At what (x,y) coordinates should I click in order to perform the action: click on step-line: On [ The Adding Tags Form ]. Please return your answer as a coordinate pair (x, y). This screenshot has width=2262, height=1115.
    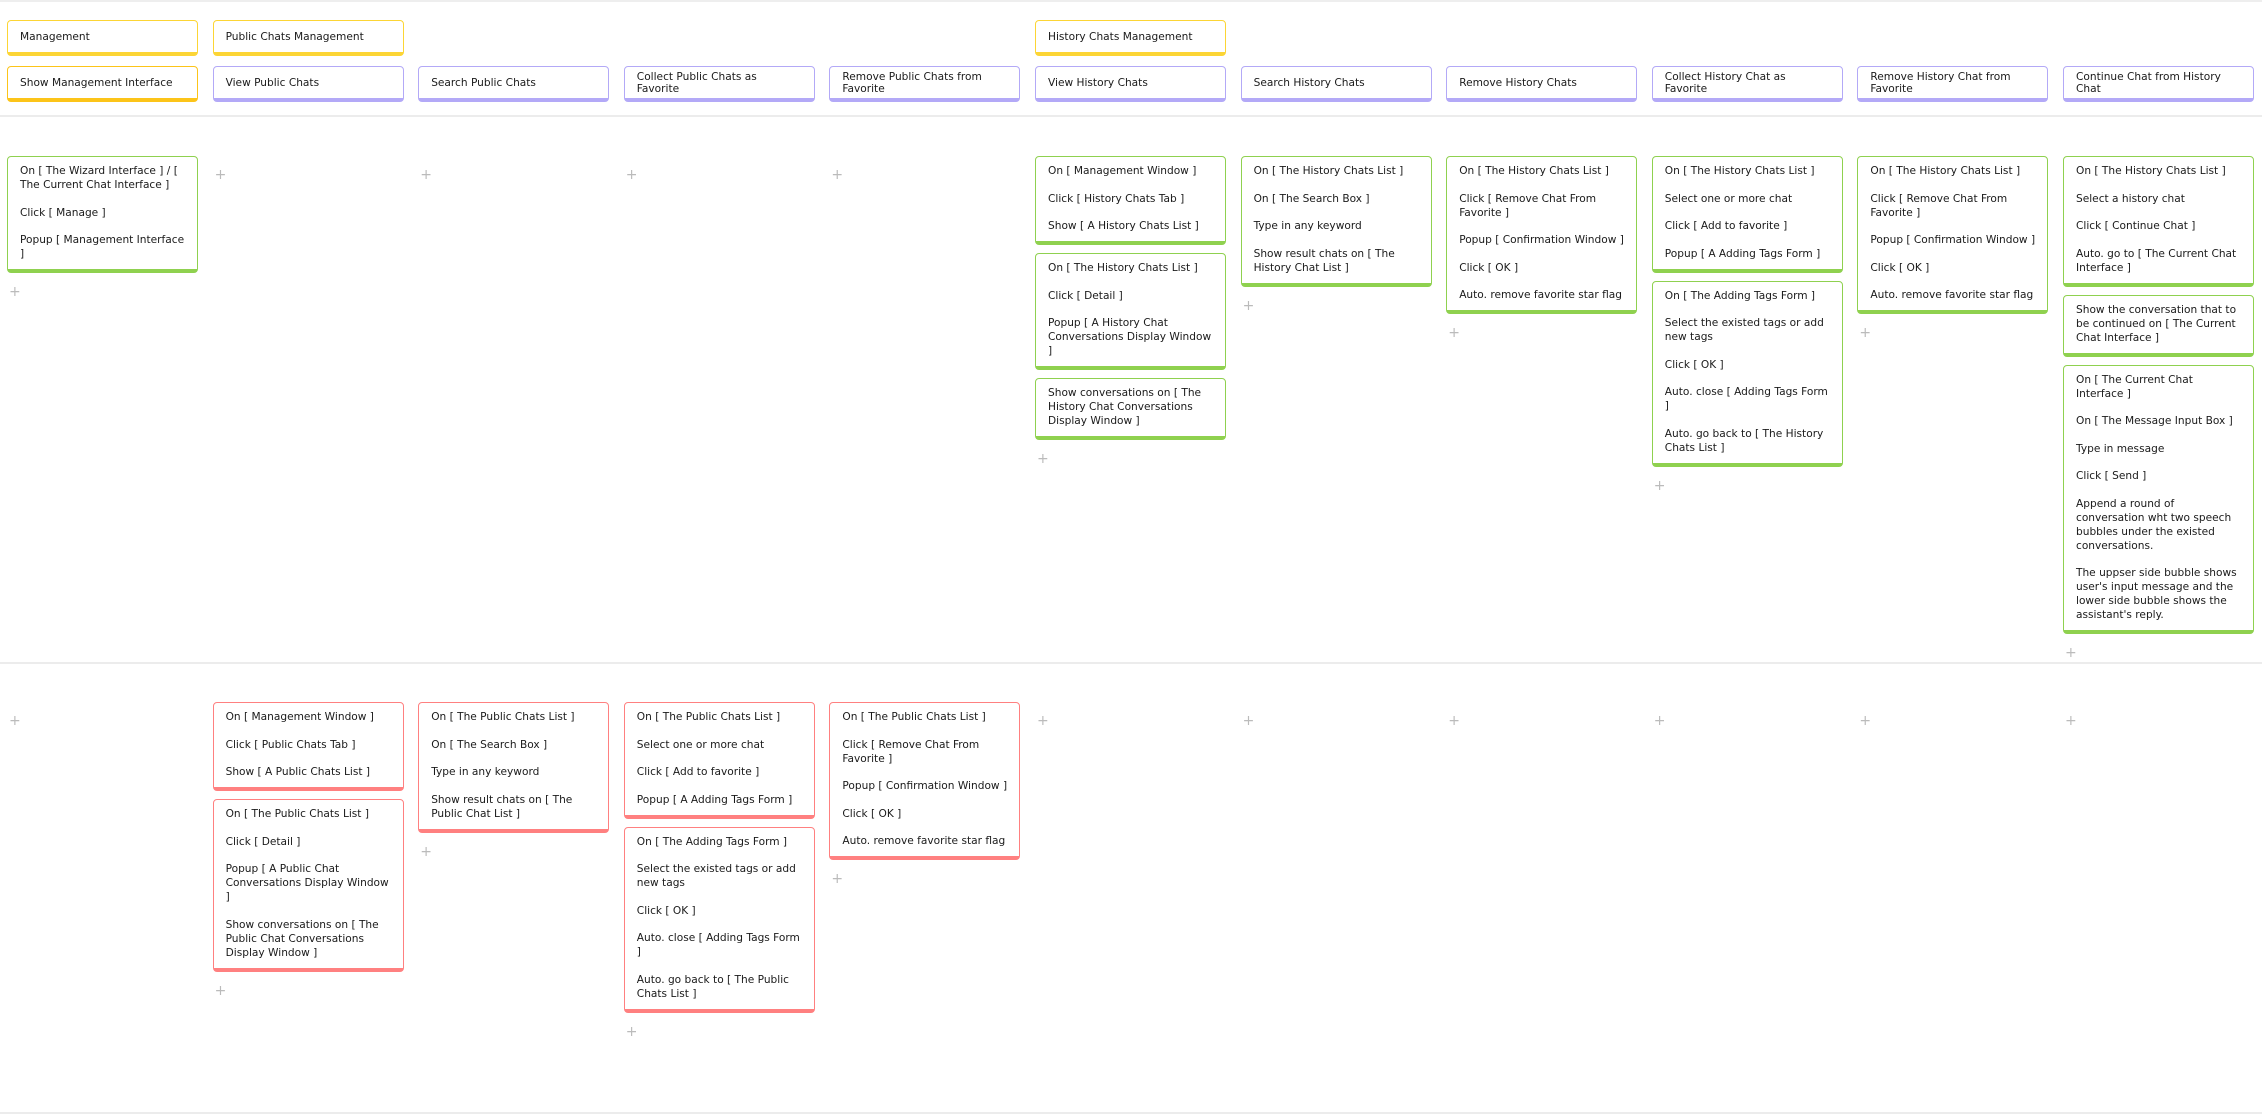
    Looking at the image, I should click on (712, 841).